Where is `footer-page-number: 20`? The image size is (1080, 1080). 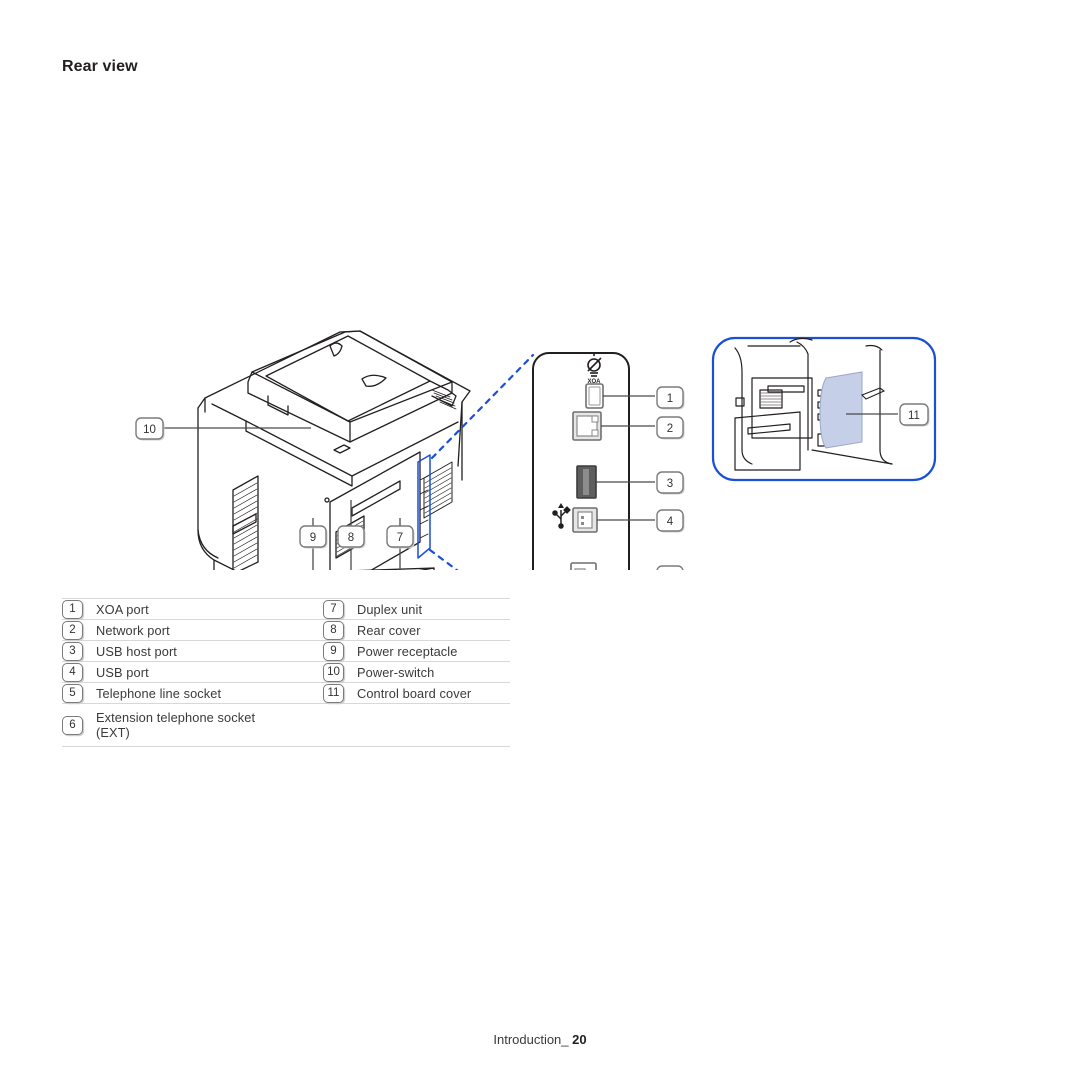 footer-page-number: 20 is located at coordinates (579, 1039).